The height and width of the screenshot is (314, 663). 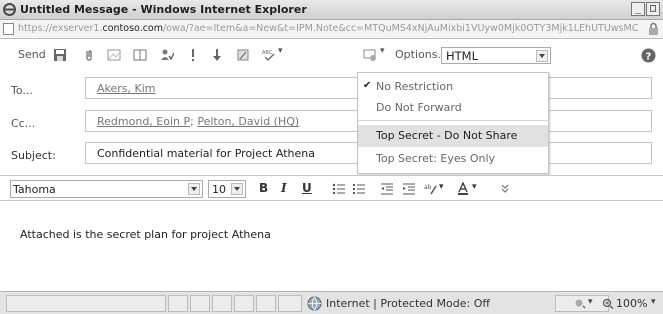 What do you see at coordinates (463, 189) in the screenshot?
I see `font-color-icon` at bounding box center [463, 189].